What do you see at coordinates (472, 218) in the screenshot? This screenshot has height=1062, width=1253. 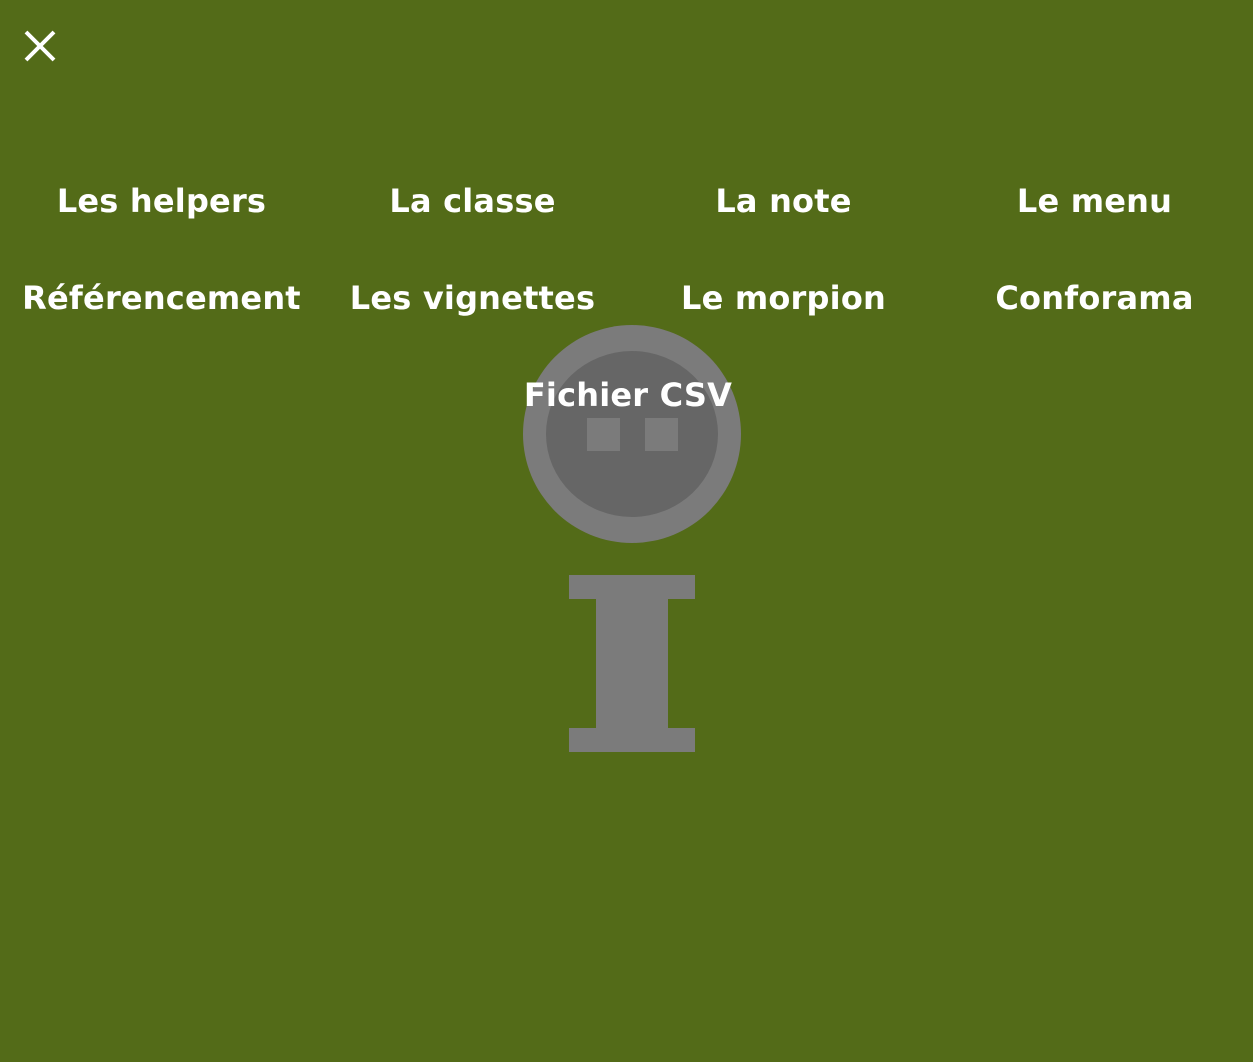 I see `menu-item-la-classe: La classe` at bounding box center [472, 218].